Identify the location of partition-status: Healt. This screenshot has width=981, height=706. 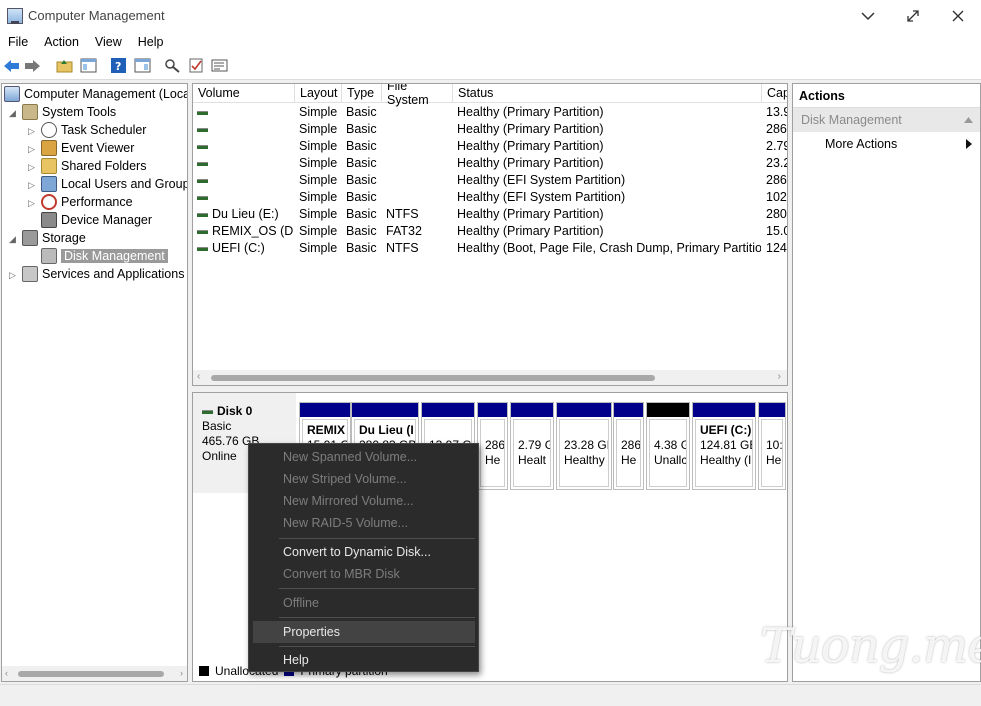
(532, 460).